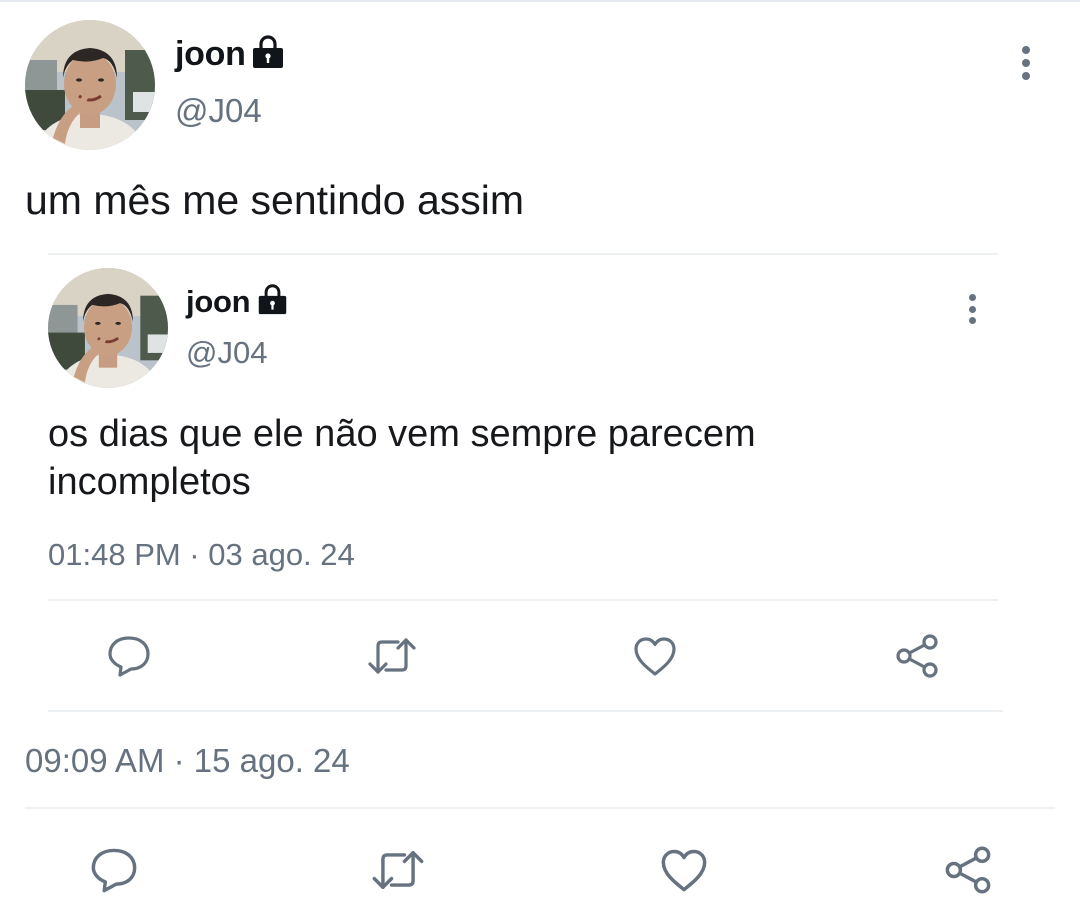 Image resolution: width=1080 pixels, height=923 pixels. I want to click on quoted-more-options-icon, so click(972, 309).